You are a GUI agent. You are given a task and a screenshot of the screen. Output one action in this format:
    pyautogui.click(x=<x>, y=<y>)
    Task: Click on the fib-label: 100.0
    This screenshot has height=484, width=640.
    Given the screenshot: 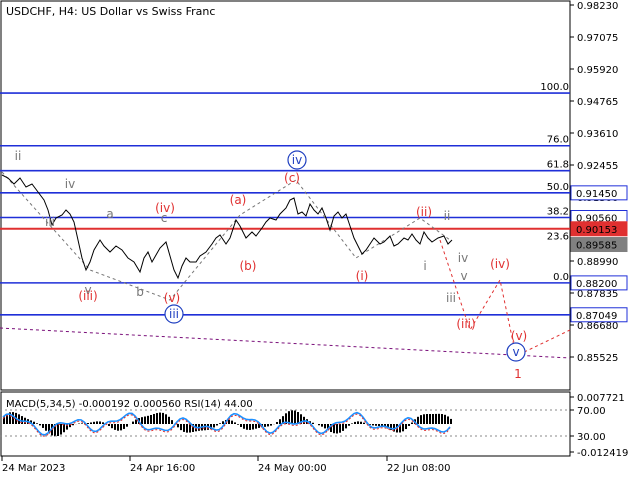 What is the action you would take?
    pyautogui.click(x=554, y=87)
    